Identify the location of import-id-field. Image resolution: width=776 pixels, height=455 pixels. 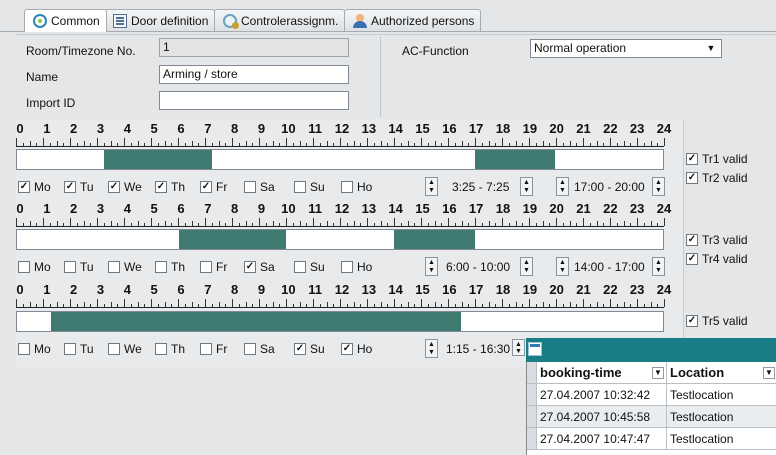
(254, 100).